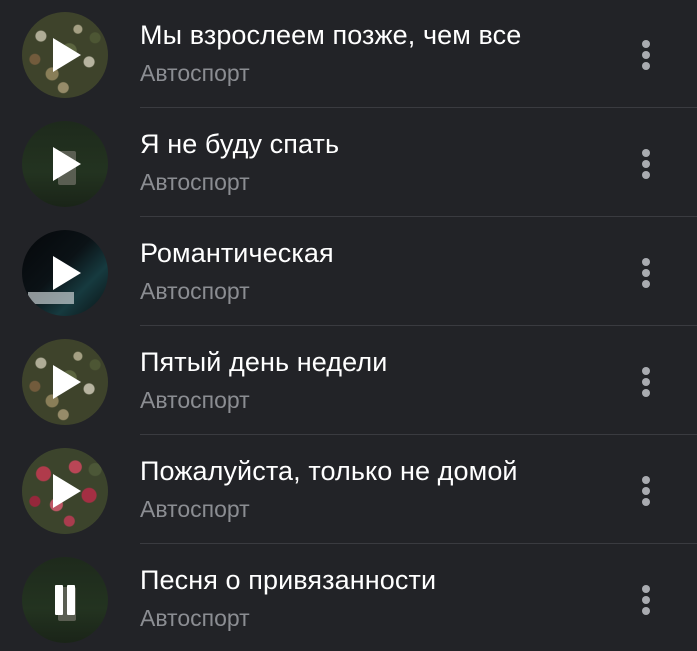 This screenshot has height=651, width=697. What do you see at coordinates (329, 471) in the screenshot?
I see `track-title: Пожалуйста, только не домой` at bounding box center [329, 471].